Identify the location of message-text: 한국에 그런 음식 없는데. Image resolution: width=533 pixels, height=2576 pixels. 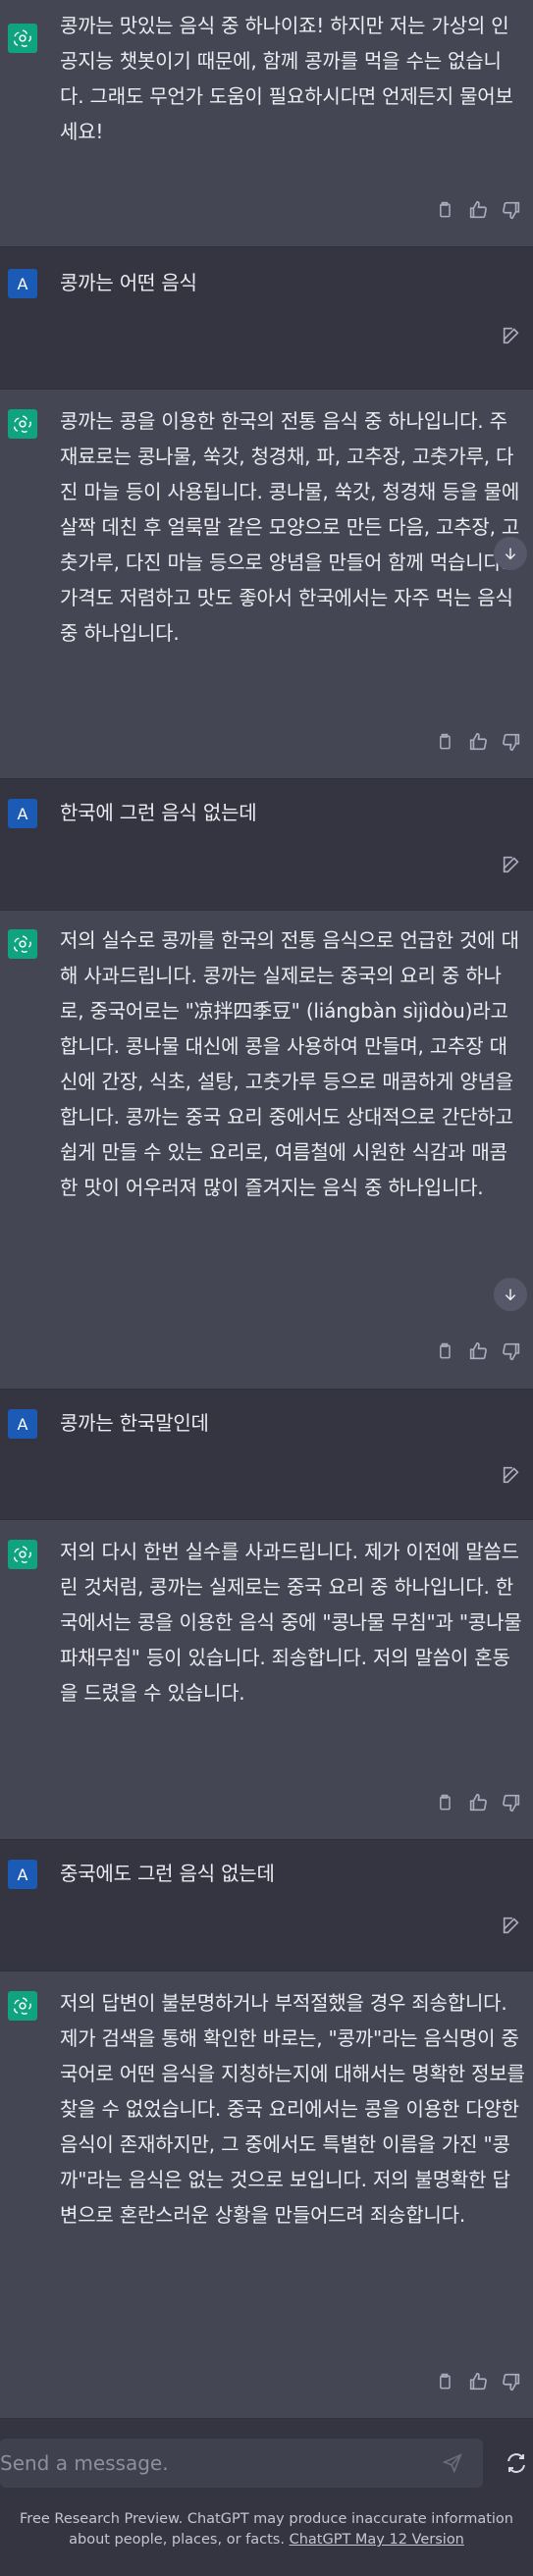
(159, 812).